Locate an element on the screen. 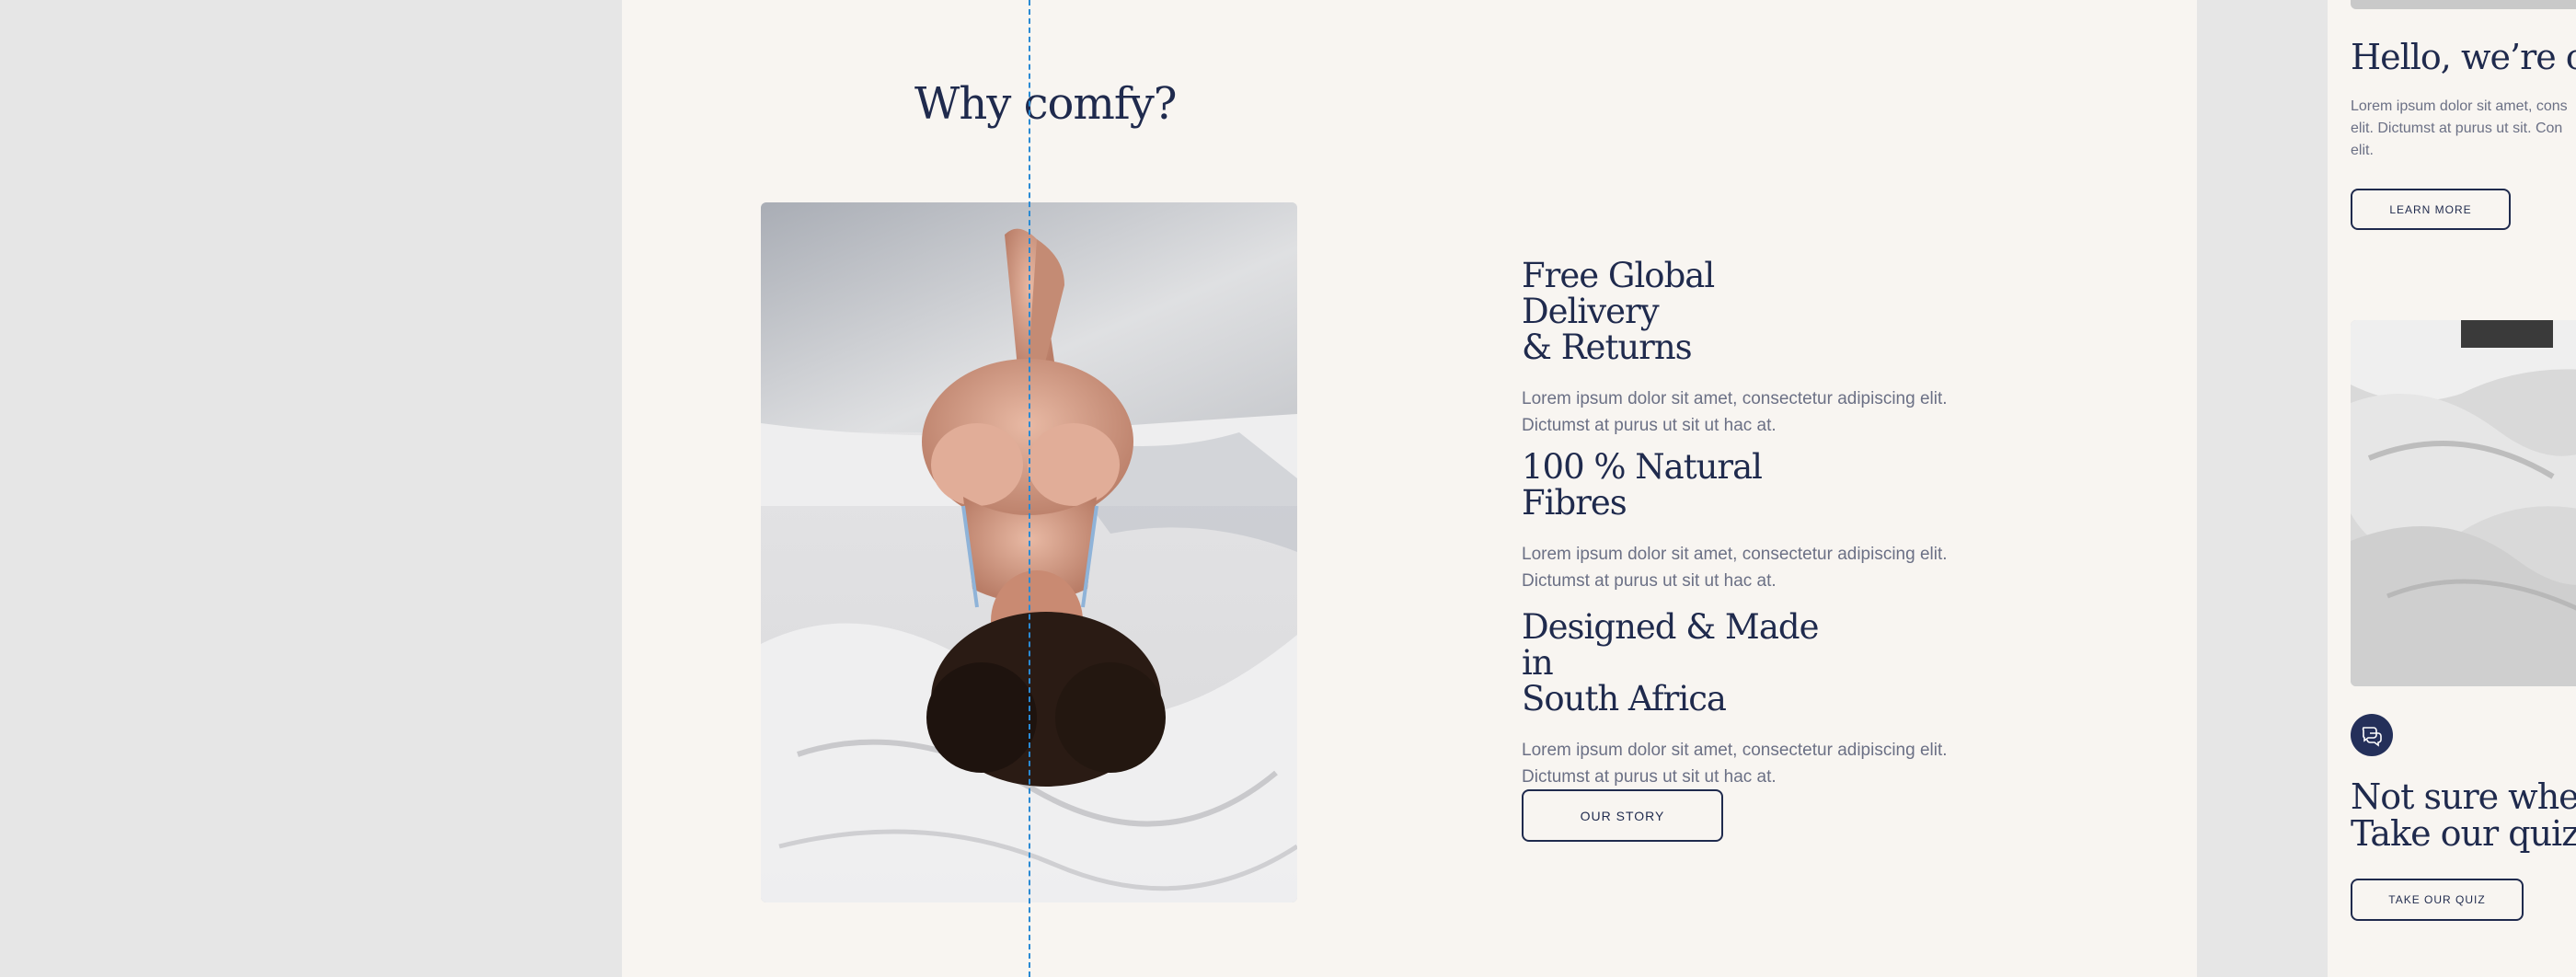 The height and width of the screenshot is (977, 2576). feature-title-line: Designed & Made in is located at coordinates (1670, 645).